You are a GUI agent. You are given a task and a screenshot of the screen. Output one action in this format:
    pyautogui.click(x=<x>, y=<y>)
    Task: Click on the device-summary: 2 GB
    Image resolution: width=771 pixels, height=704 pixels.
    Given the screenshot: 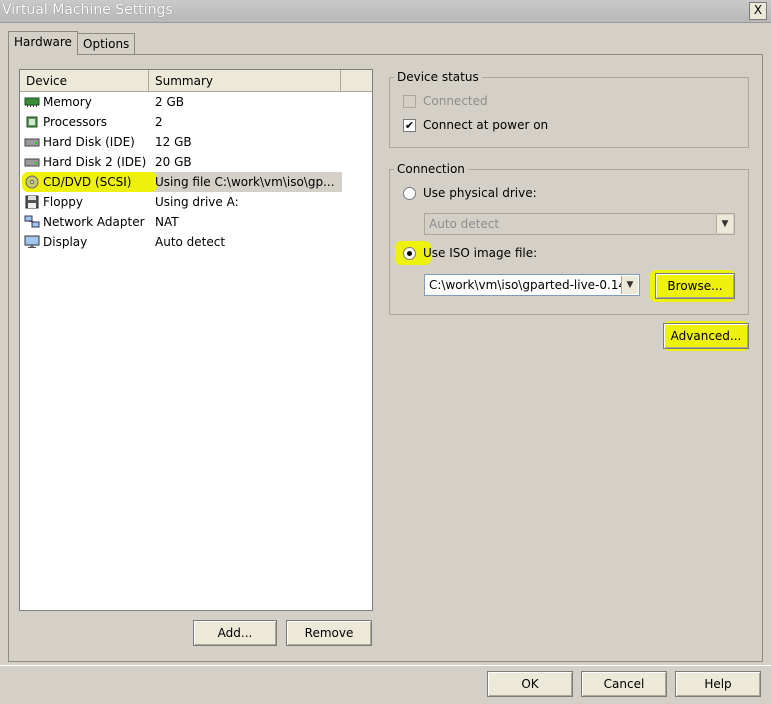 What is the action you would take?
    pyautogui.click(x=169, y=102)
    